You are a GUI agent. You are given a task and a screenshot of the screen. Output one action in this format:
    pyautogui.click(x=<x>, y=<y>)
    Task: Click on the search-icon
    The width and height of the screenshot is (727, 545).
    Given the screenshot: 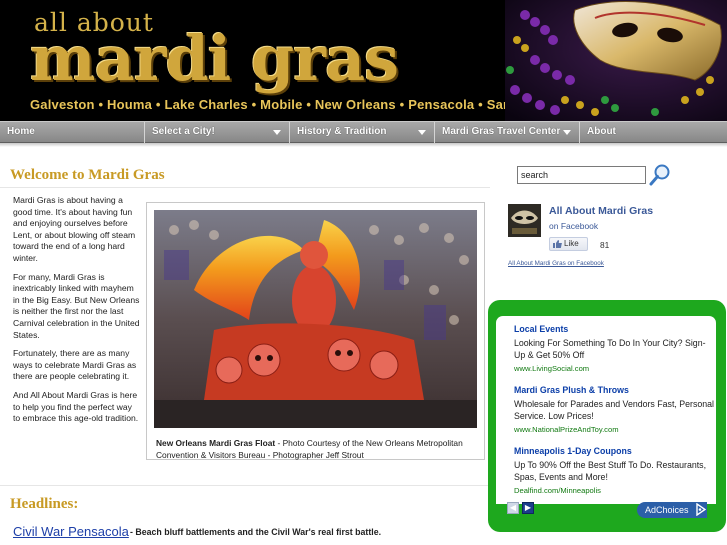 What is the action you would take?
    pyautogui.click(x=660, y=175)
    